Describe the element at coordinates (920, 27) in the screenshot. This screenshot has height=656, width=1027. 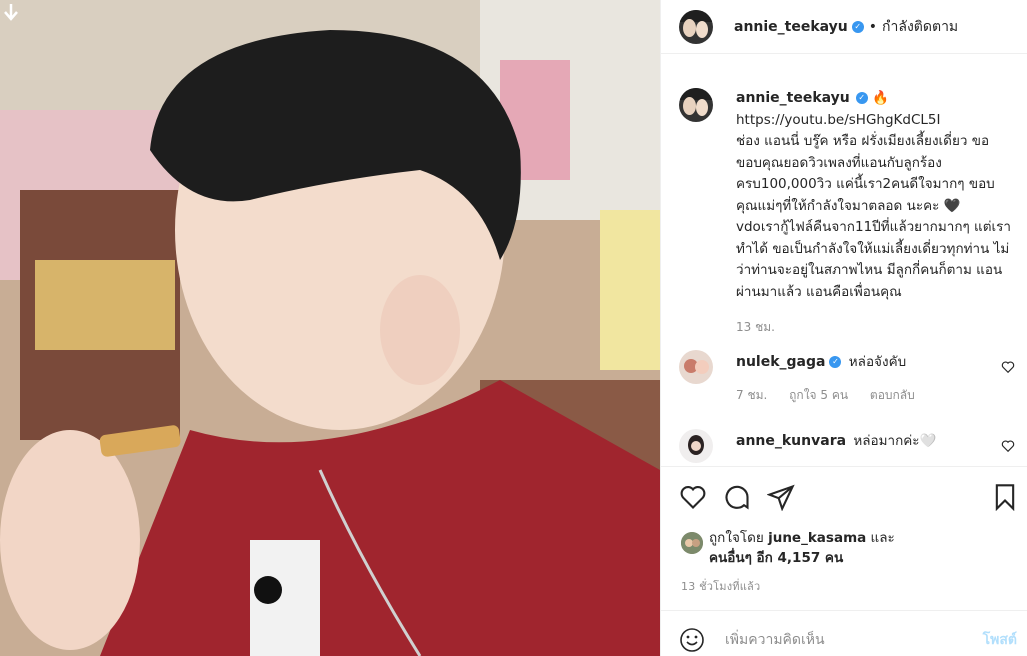
I see `following-button: กำลังติดตาม` at that location.